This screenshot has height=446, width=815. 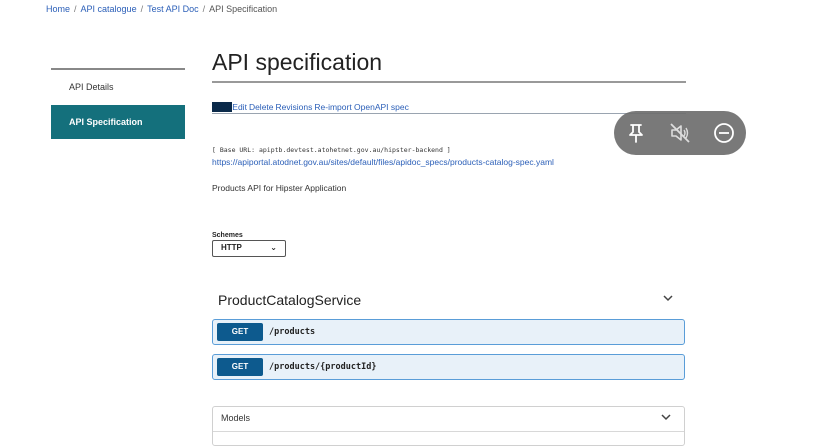 I want to click on models-section: Models, so click(x=448, y=426).